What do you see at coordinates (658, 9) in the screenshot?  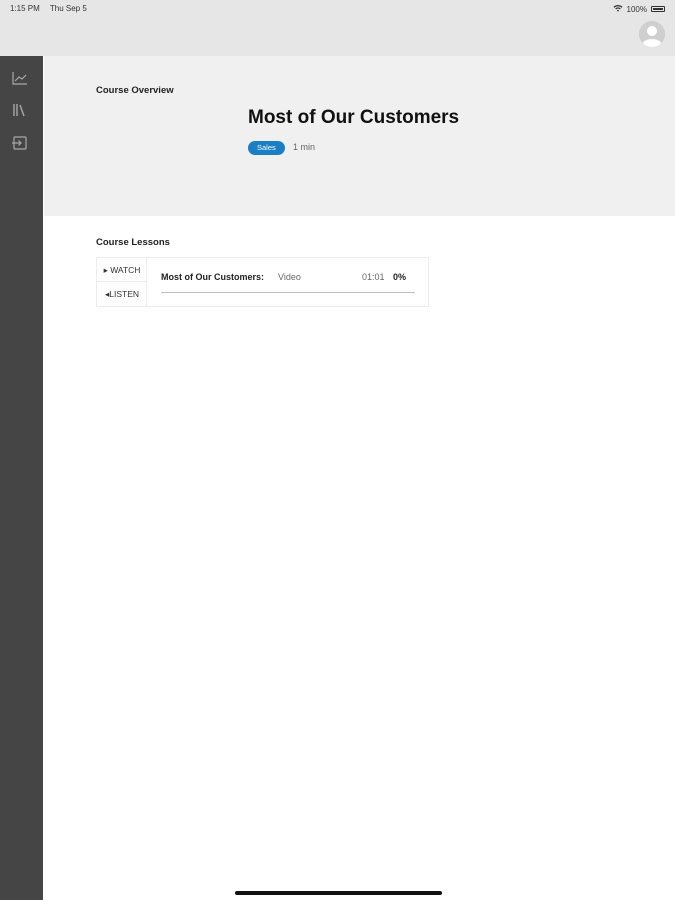 I see `battery-icon` at bounding box center [658, 9].